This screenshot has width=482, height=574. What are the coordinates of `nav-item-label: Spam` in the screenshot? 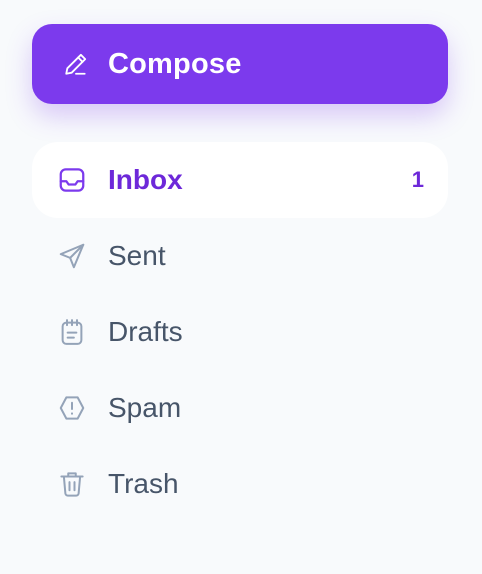 It's located at (145, 407).